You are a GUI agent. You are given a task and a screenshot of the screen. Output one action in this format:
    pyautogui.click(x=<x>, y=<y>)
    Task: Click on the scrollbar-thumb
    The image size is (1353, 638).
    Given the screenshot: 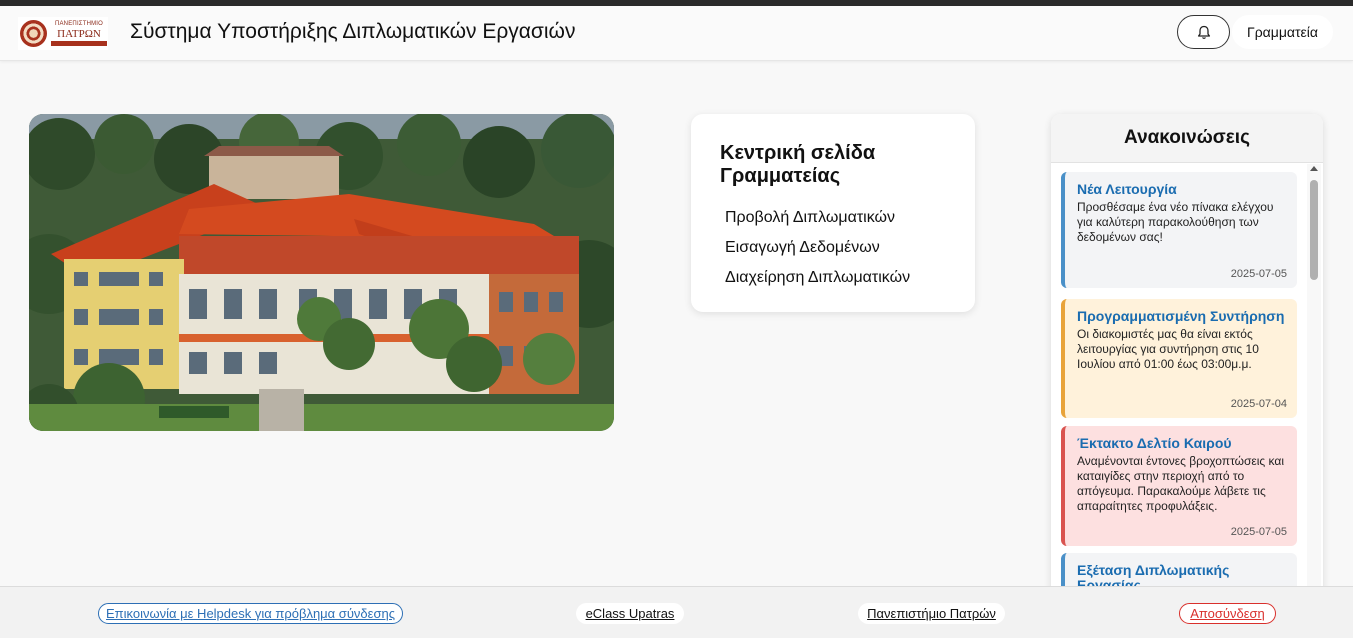 What is the action you would take?
    pyautogui.click(x=1314, y=230)
    